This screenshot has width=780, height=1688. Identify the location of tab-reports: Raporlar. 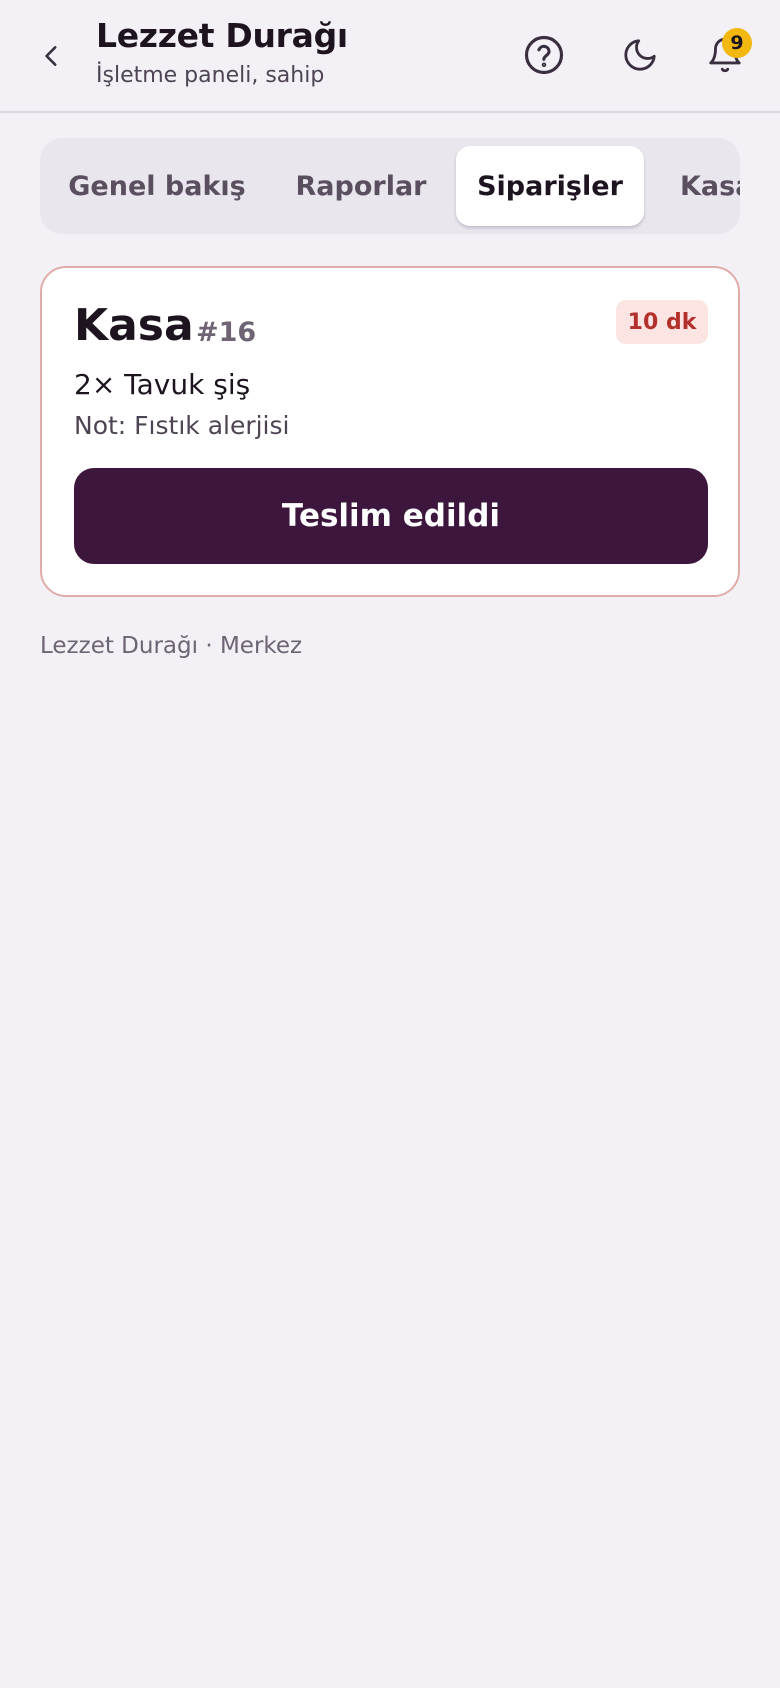
(361, 186).